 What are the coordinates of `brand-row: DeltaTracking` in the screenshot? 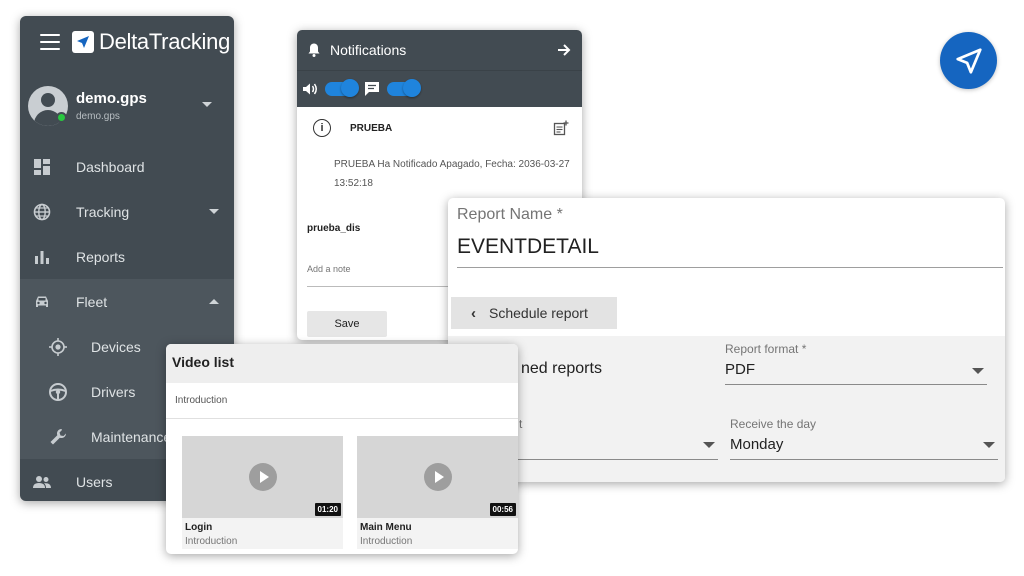 It's located at (127, 42).